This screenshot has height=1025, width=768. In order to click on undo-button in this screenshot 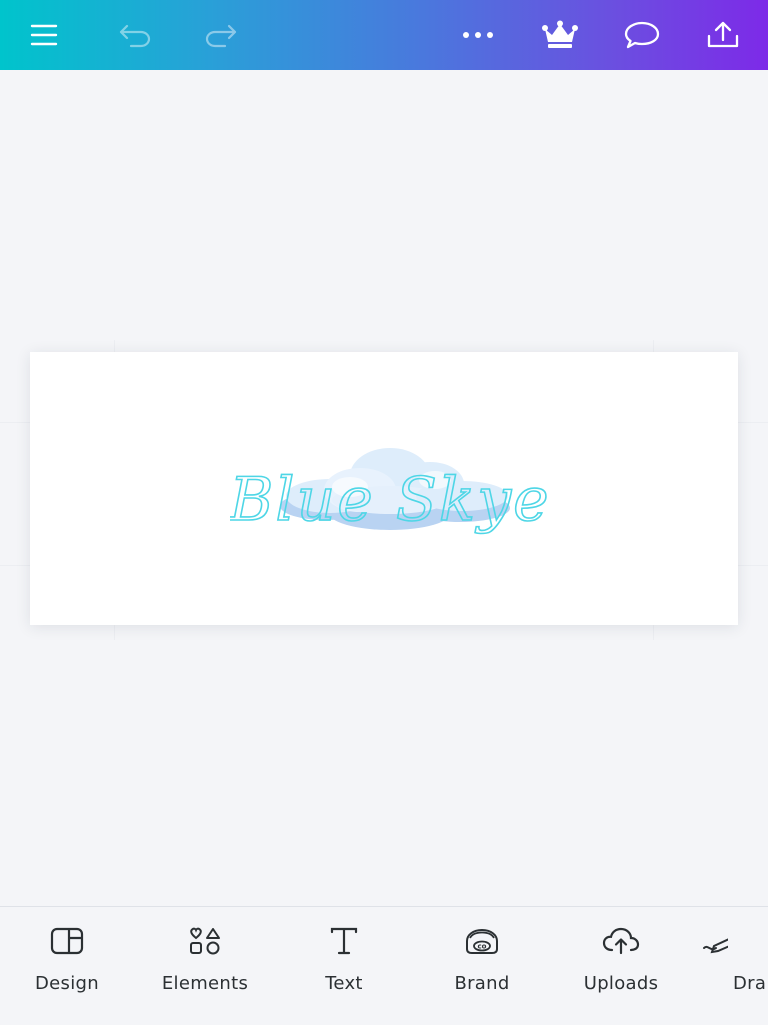, I will do `click(135, 35)`.